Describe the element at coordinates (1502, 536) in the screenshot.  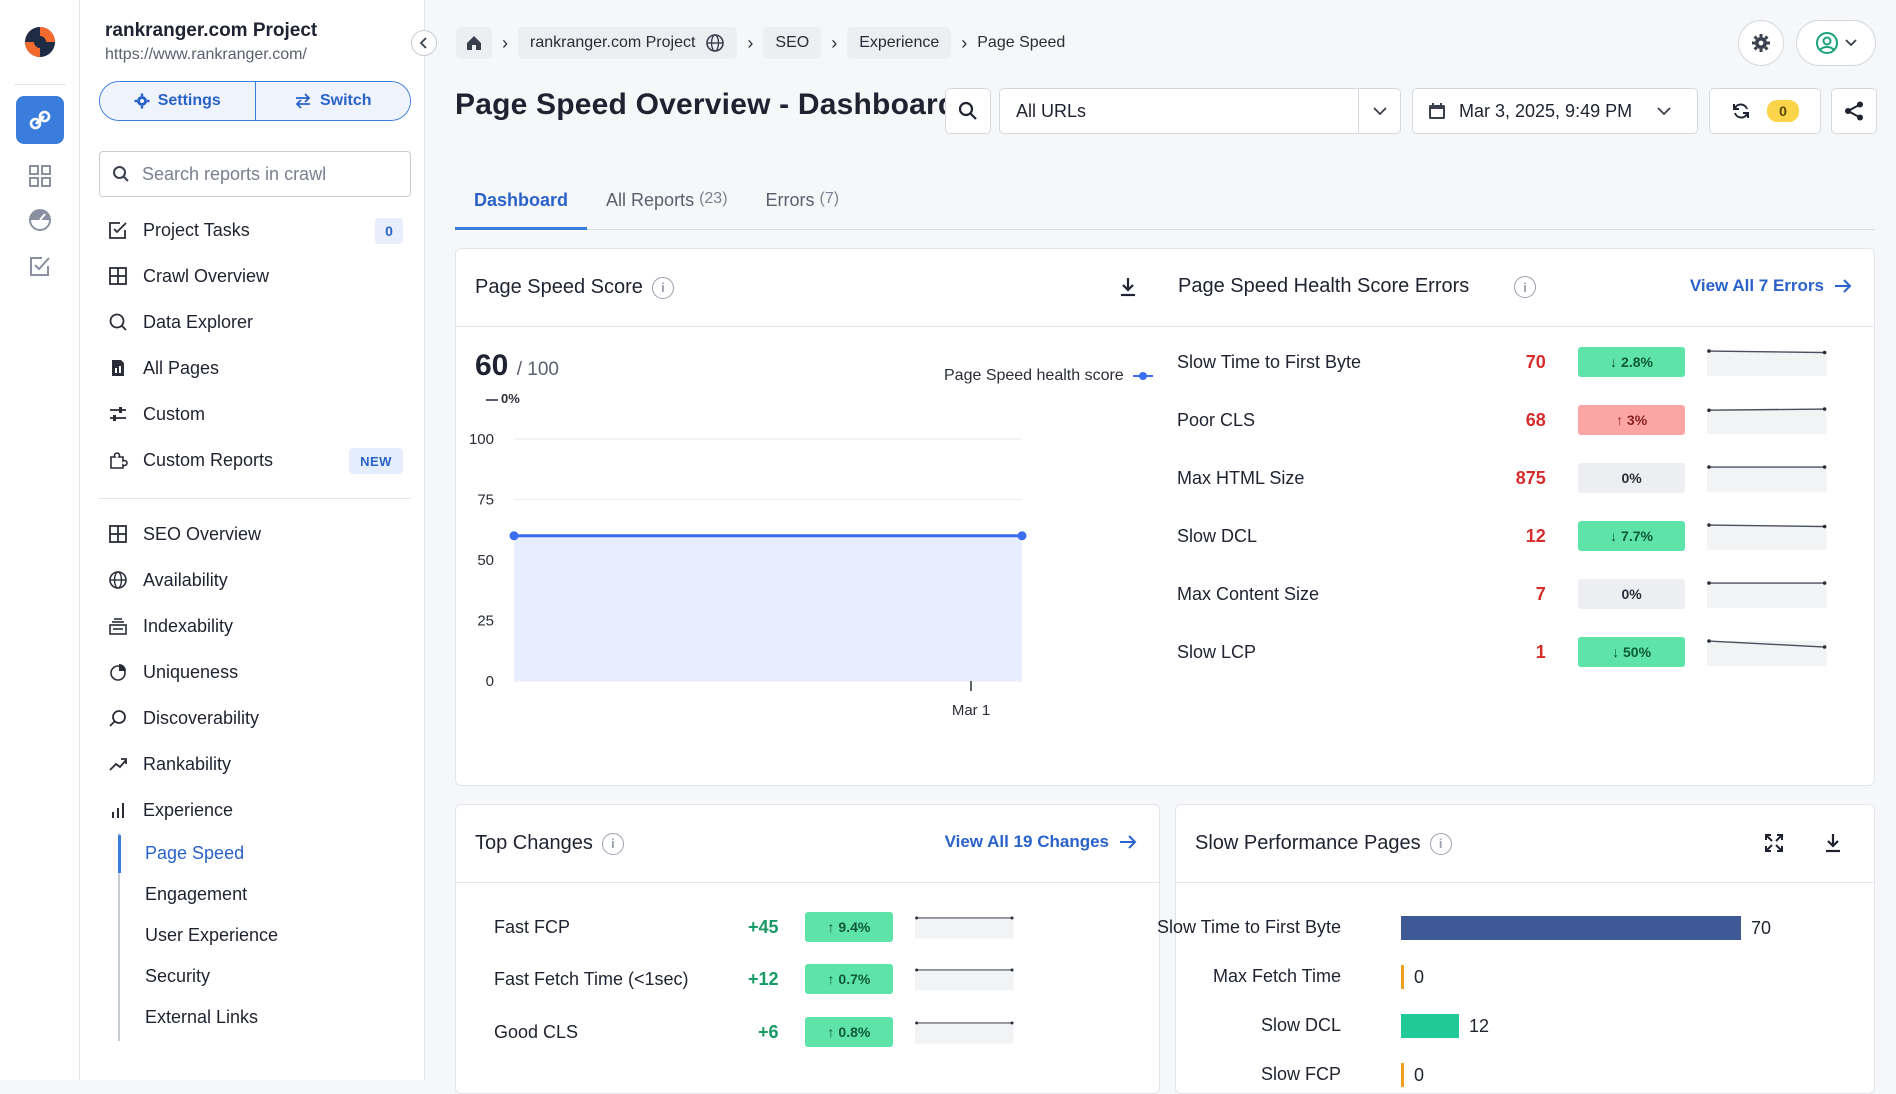
I see `error-row: Slow DCL 12 ↓ 7.7%` at that location.